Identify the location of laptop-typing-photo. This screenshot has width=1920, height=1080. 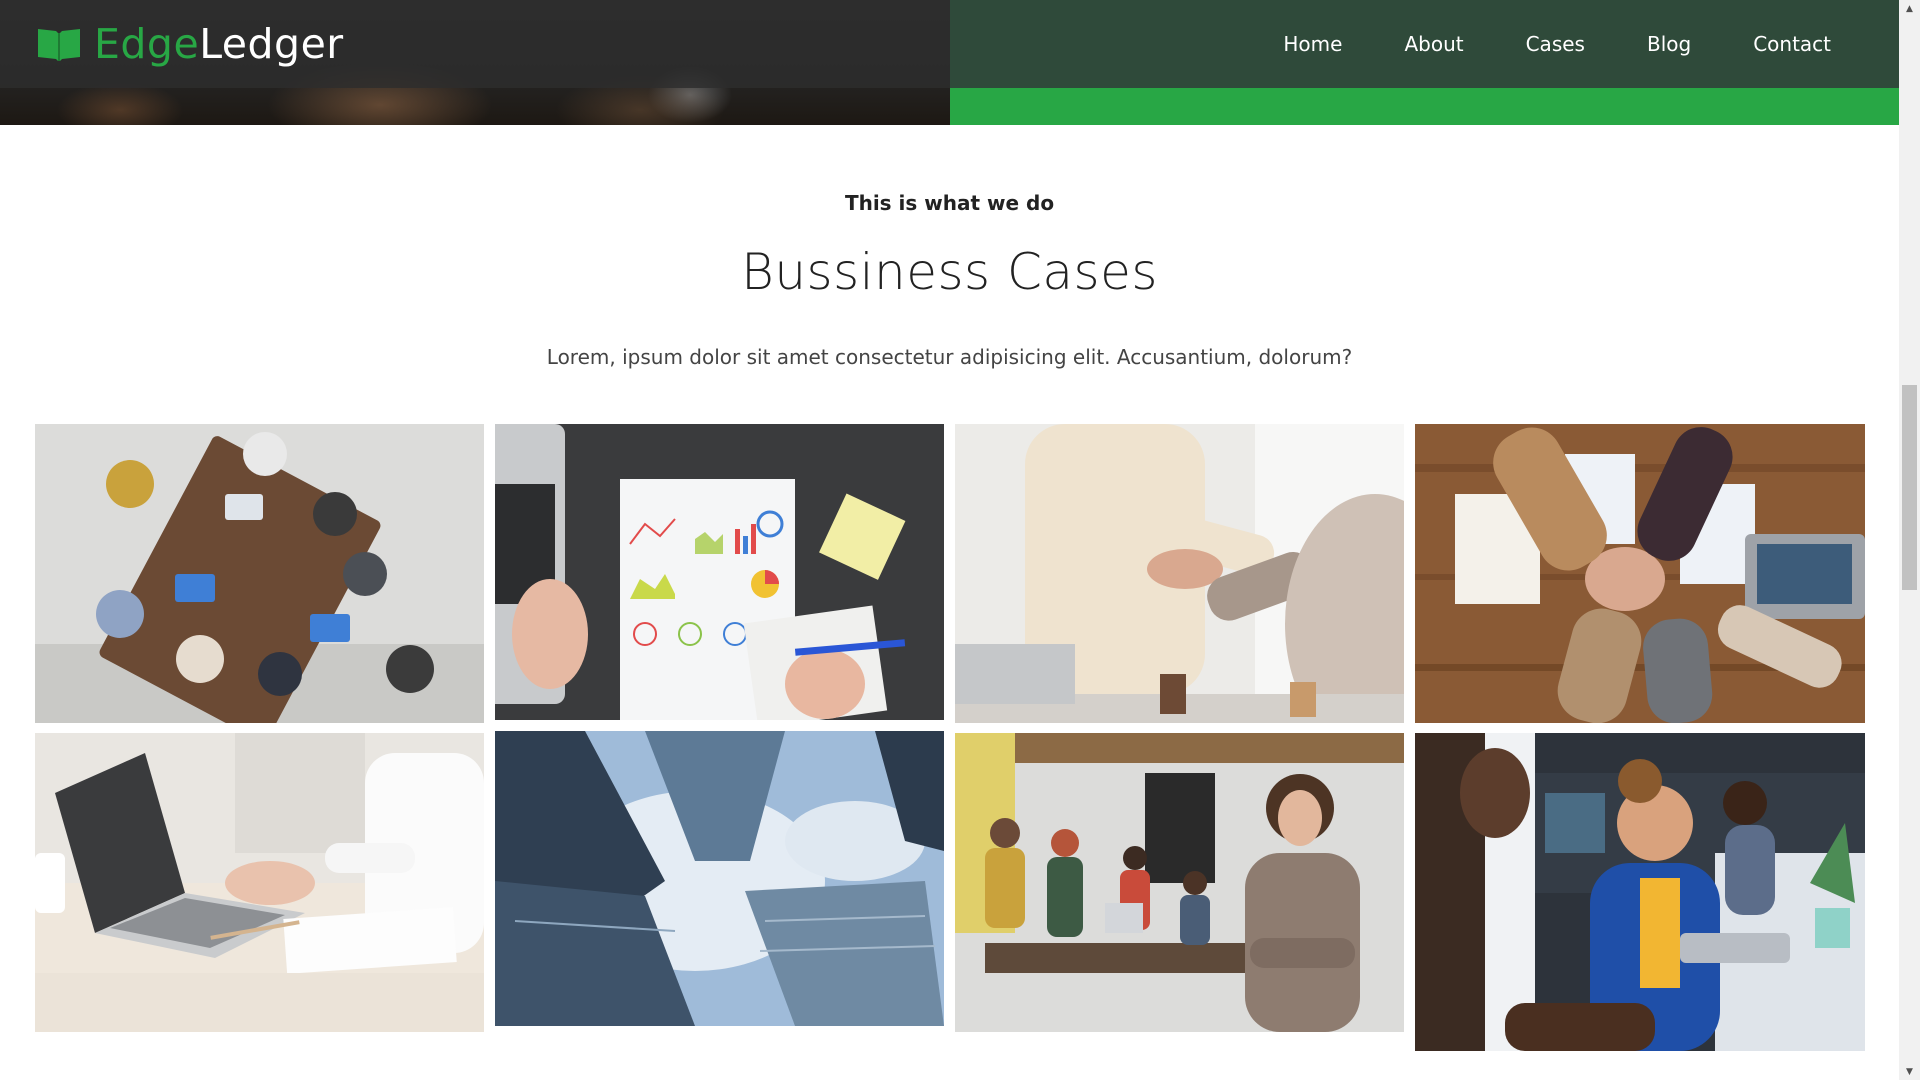
(259, 882).